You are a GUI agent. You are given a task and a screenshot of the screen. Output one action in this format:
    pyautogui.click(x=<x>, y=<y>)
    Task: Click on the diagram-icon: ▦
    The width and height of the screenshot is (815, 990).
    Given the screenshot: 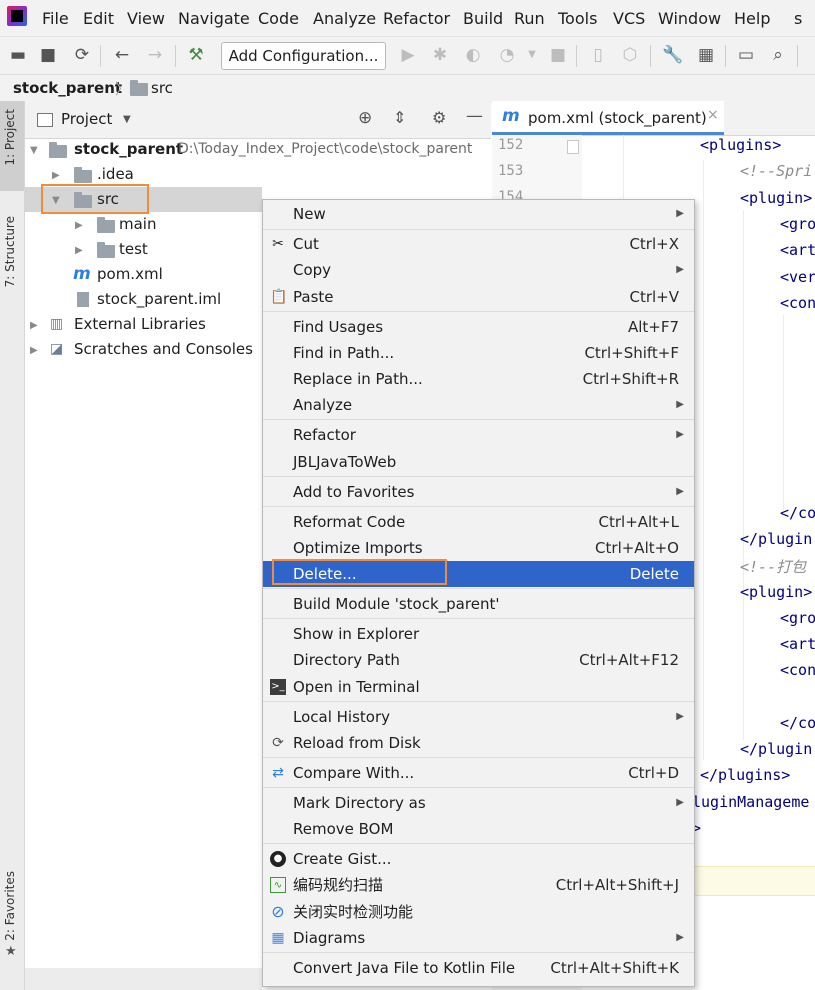 What is the action you would take?
    pyautogui.click(x=278, y=938)
    